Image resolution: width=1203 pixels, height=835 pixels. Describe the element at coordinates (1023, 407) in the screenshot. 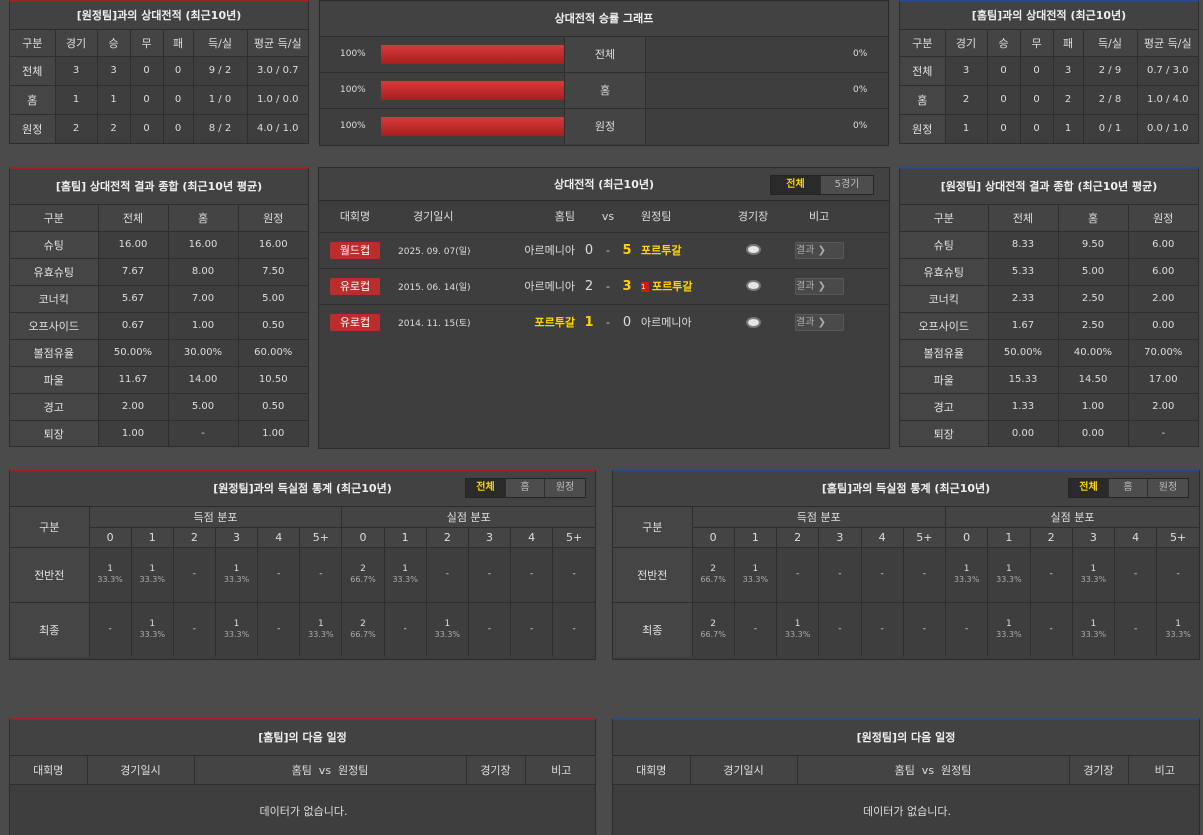

I see `table-cell: 1.33` at that location.